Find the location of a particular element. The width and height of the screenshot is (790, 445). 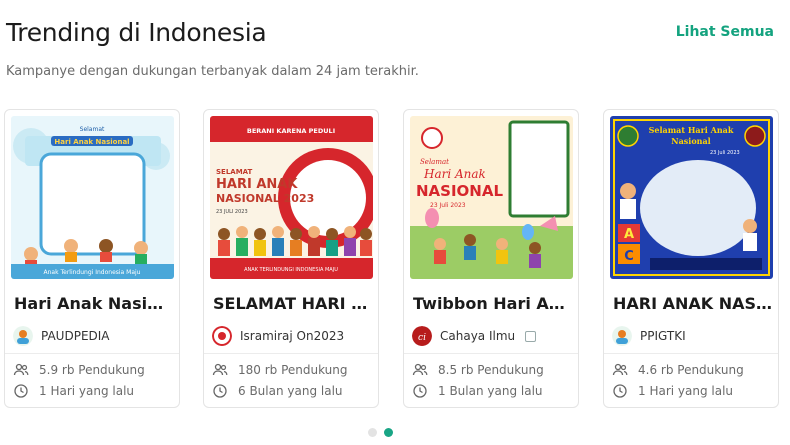

time-stat: 6 Bulan yang lalu is located at coordinates (277, 391).